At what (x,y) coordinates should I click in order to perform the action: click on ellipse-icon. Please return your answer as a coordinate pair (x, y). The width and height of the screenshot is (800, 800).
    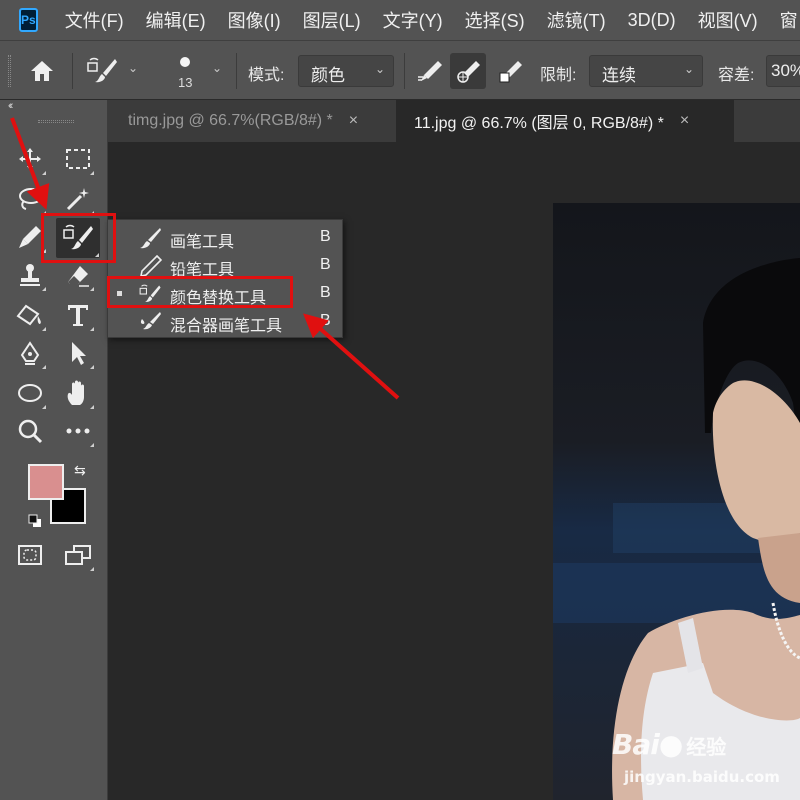
    Looking at the image, I should click on (30, 393).